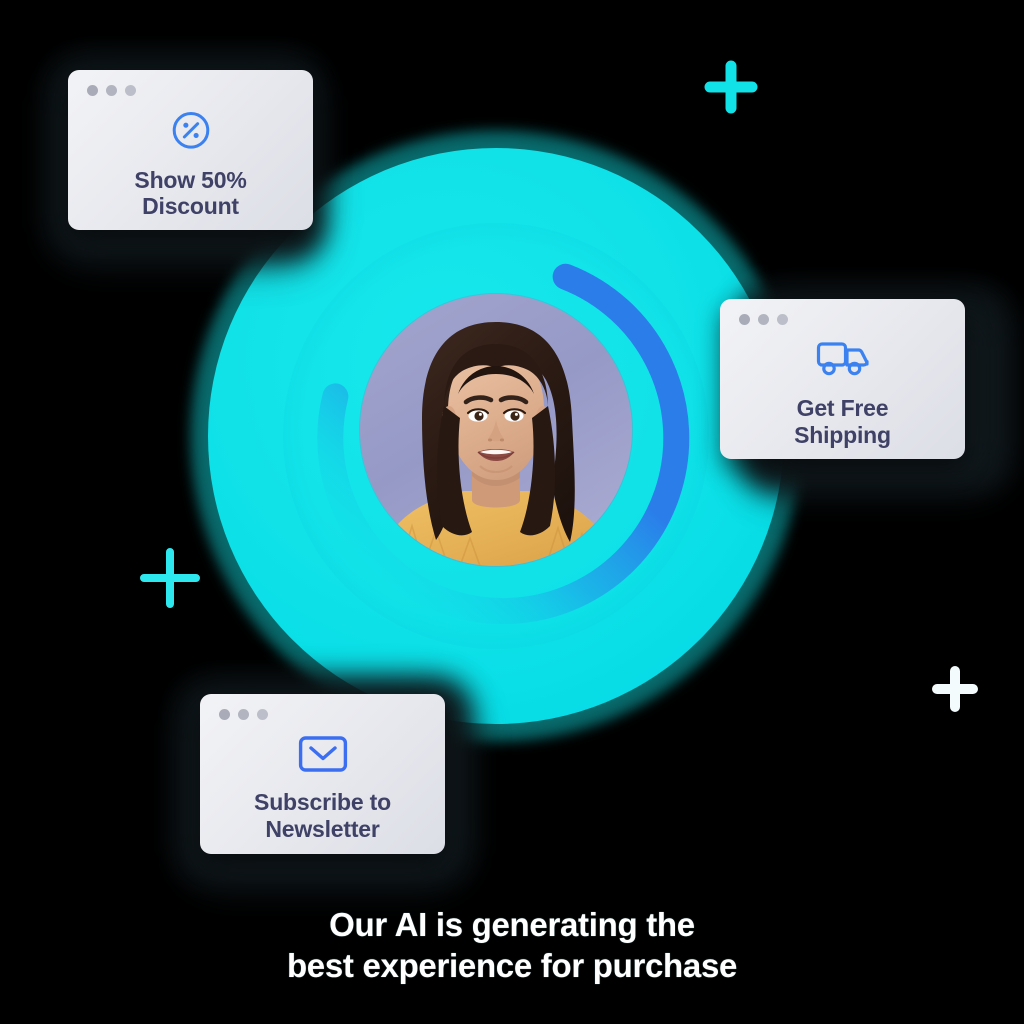  I want to click on card-surface: Show 50% Discount, so click(190, 150).